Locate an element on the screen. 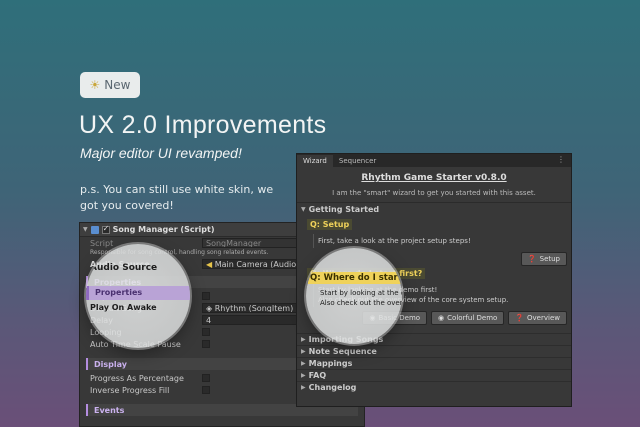  fold-changelog: ▶ Changelog is located at coordinates (434, 387).